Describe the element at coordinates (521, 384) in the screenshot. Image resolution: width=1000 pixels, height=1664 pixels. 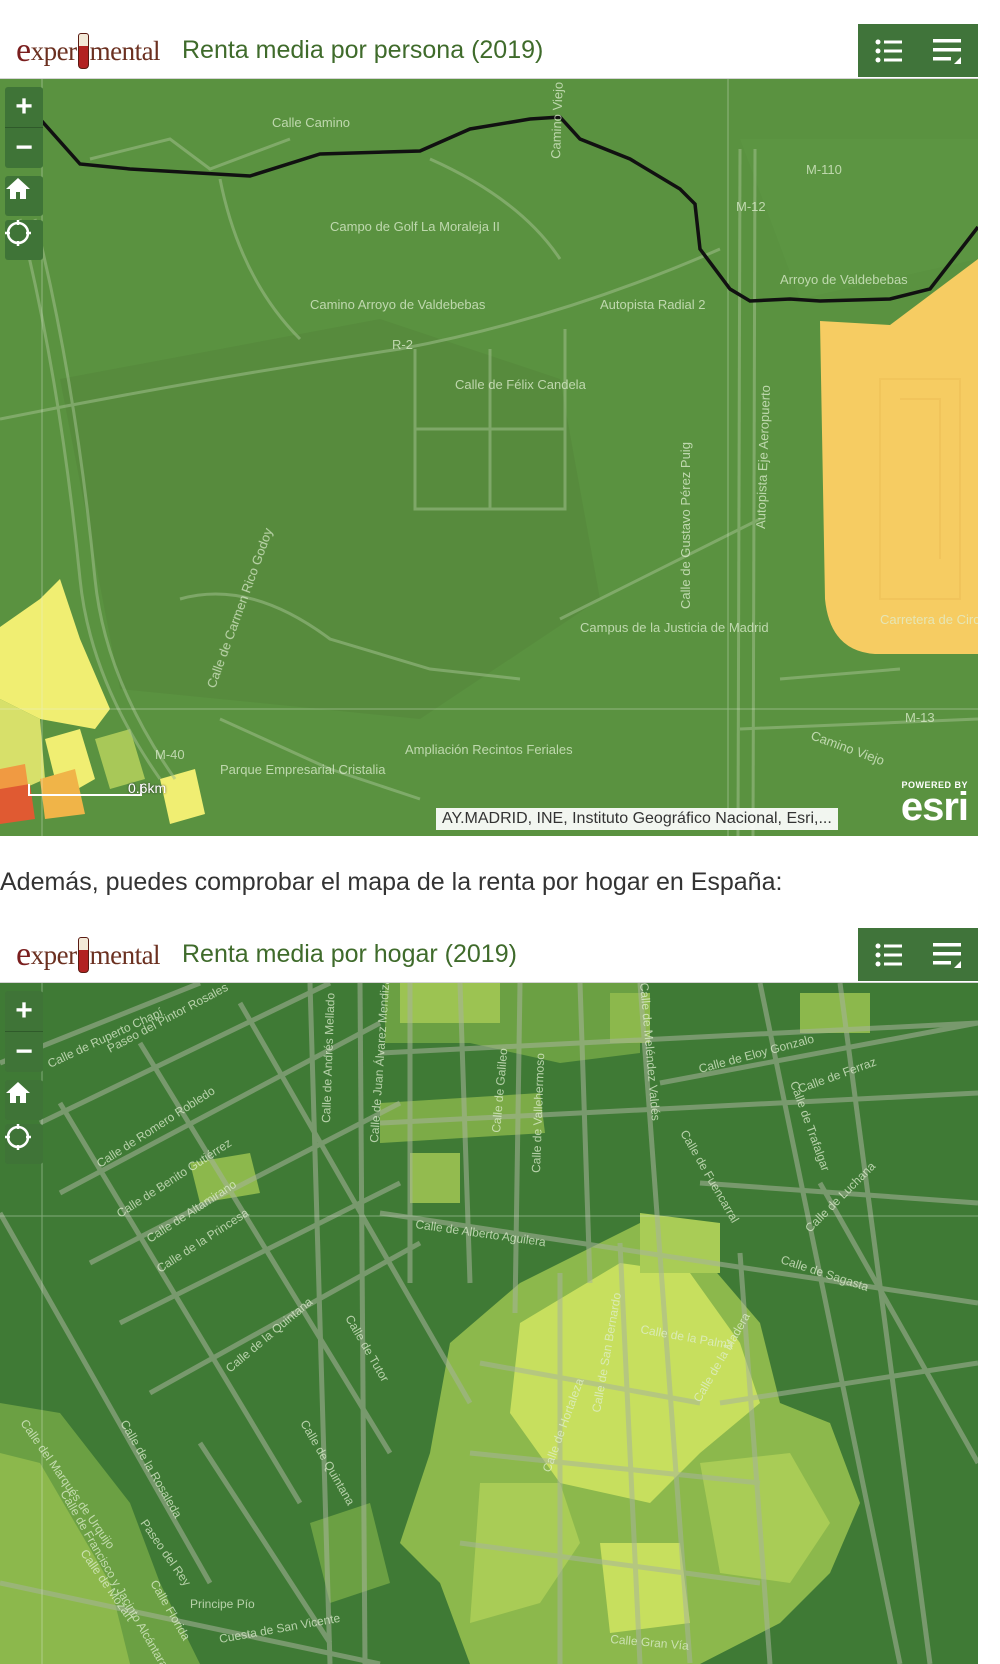
I see `map-label: Calle de Félix Candela` at that location.